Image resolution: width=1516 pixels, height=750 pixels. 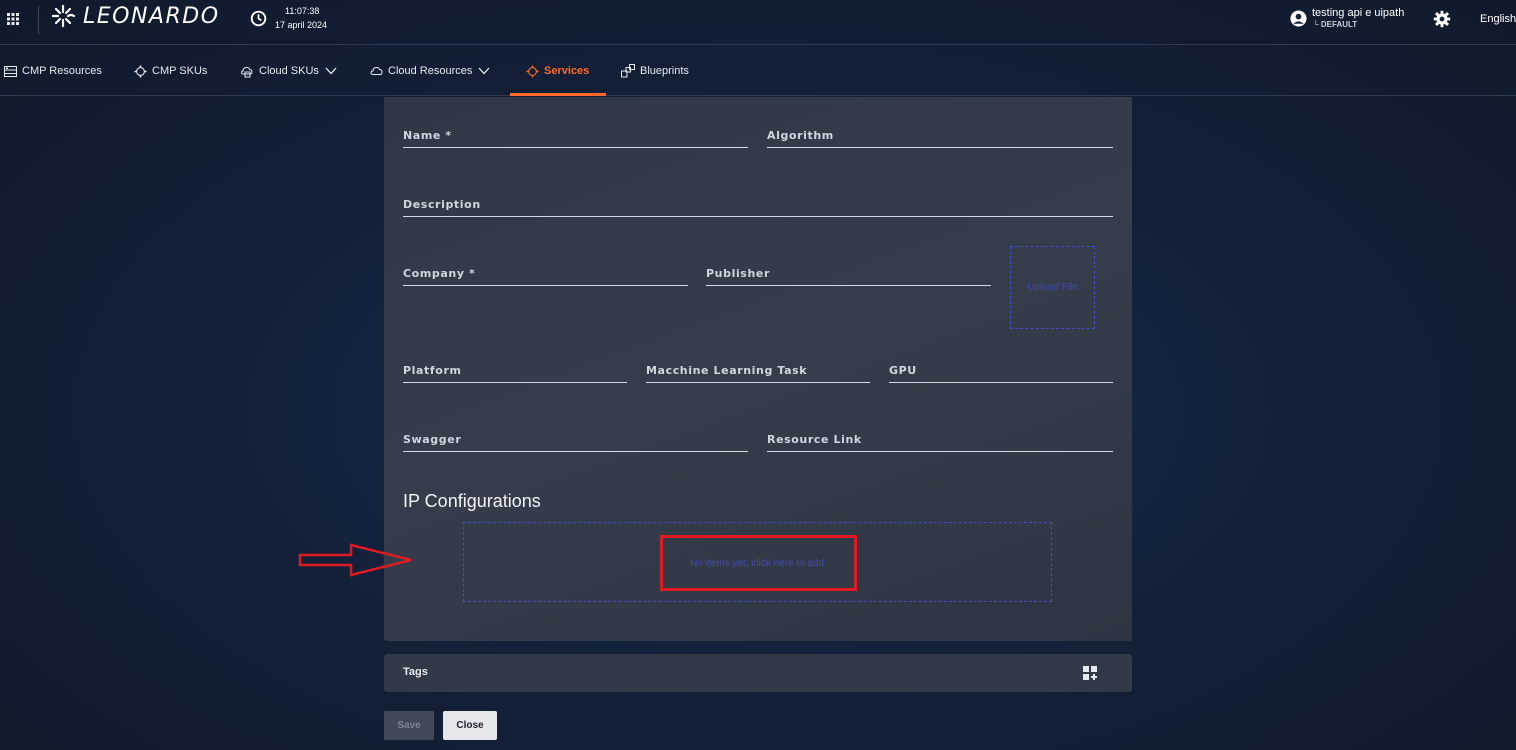 I want to click on ip-configurations-list: No items yet, click here to add., so click(x=757, y=562).